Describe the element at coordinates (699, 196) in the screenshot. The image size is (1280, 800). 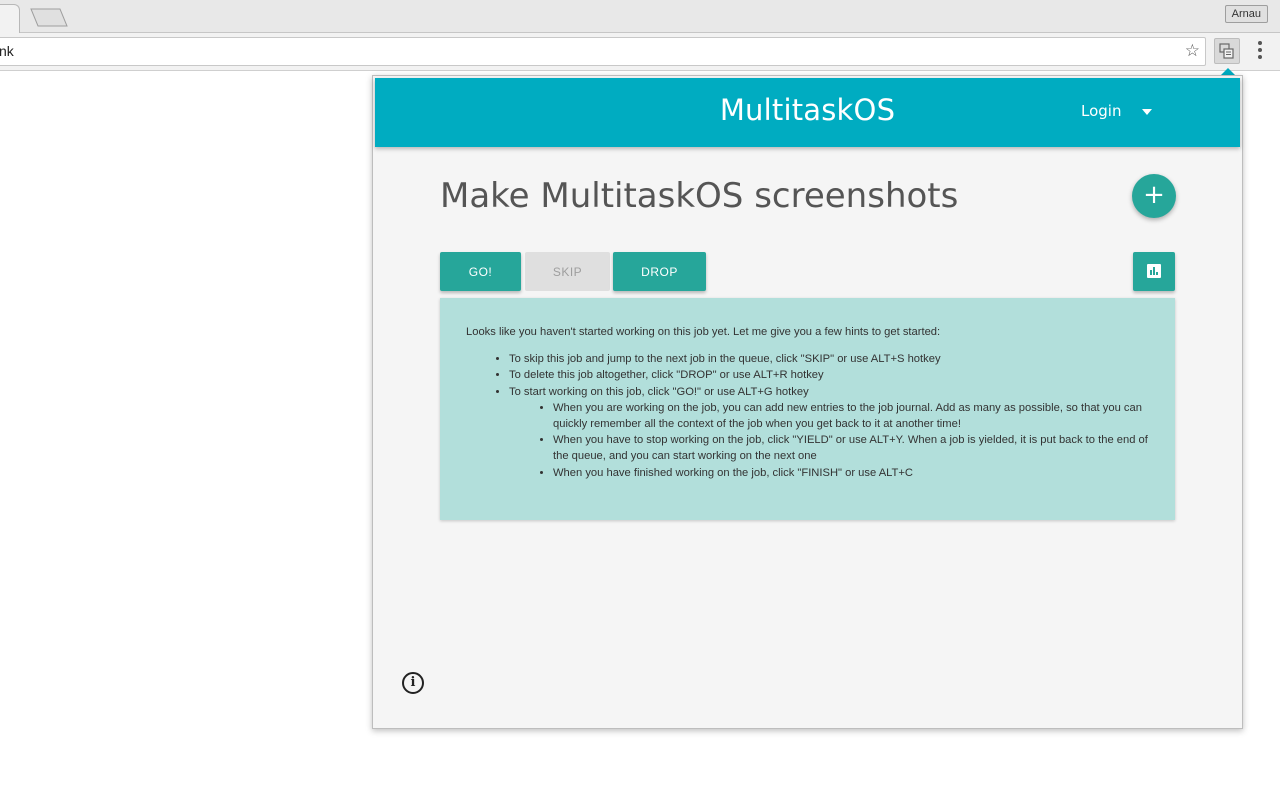
I see `job-title: Make MultitaskOS screenshots` at that location.